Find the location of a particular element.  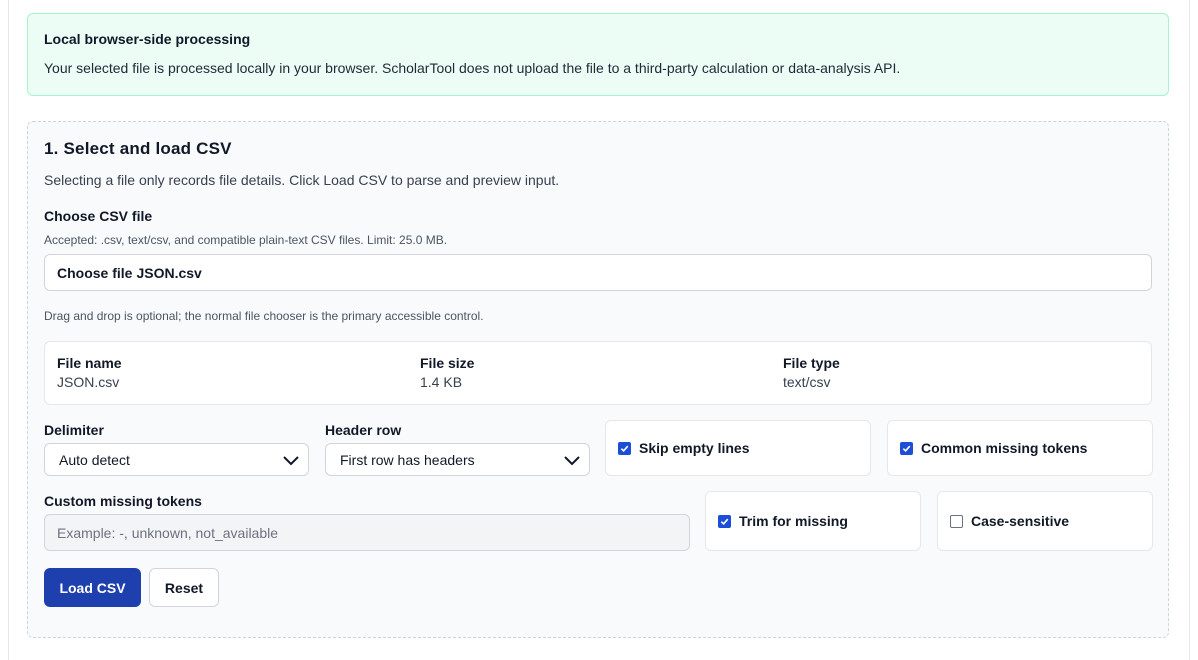

trim-for-missing-option: Trim for missing is located at coordinates (813, 521).